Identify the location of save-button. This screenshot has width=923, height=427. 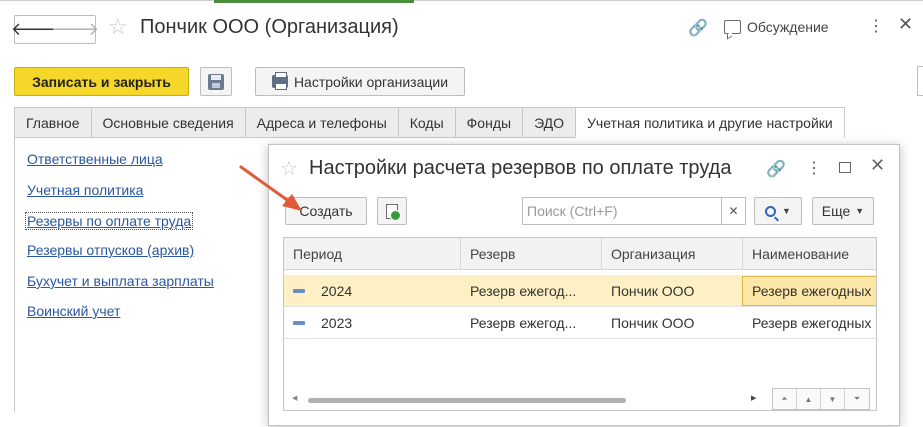
(216, 81).